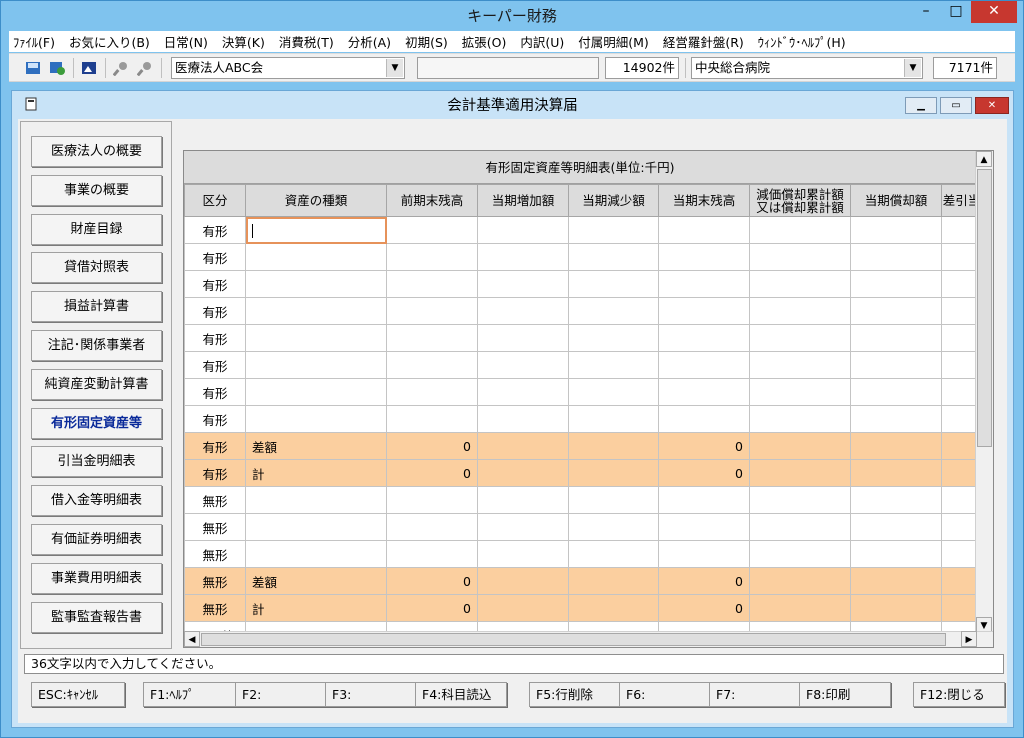 This screenshot has height=738, width=1024. I want to click on function-key-button: F8:印刷, so click(845, 694).